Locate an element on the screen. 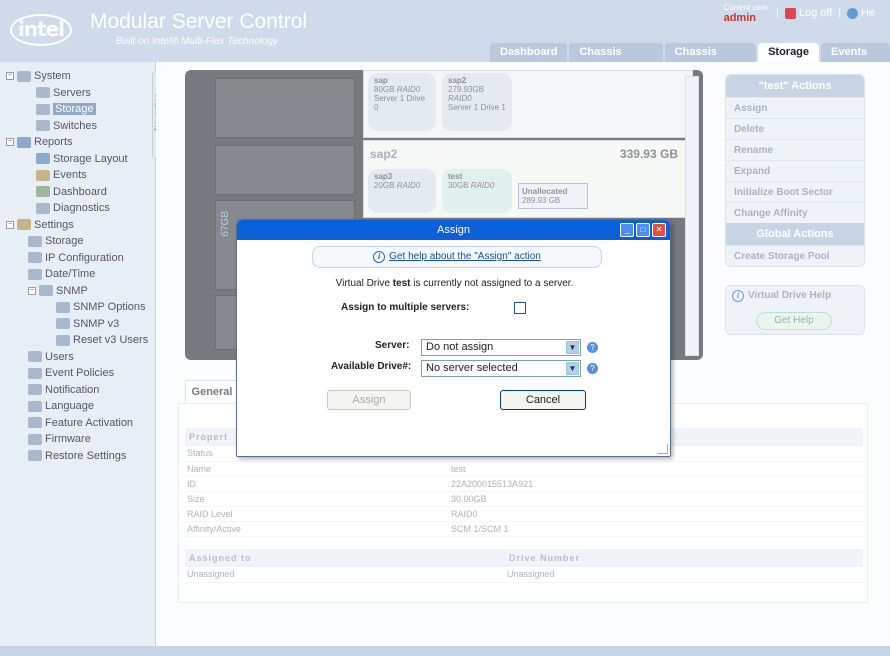 This screenshot has width=890, height=656. tree-item-users: Users is located at coordinates (77, 357).